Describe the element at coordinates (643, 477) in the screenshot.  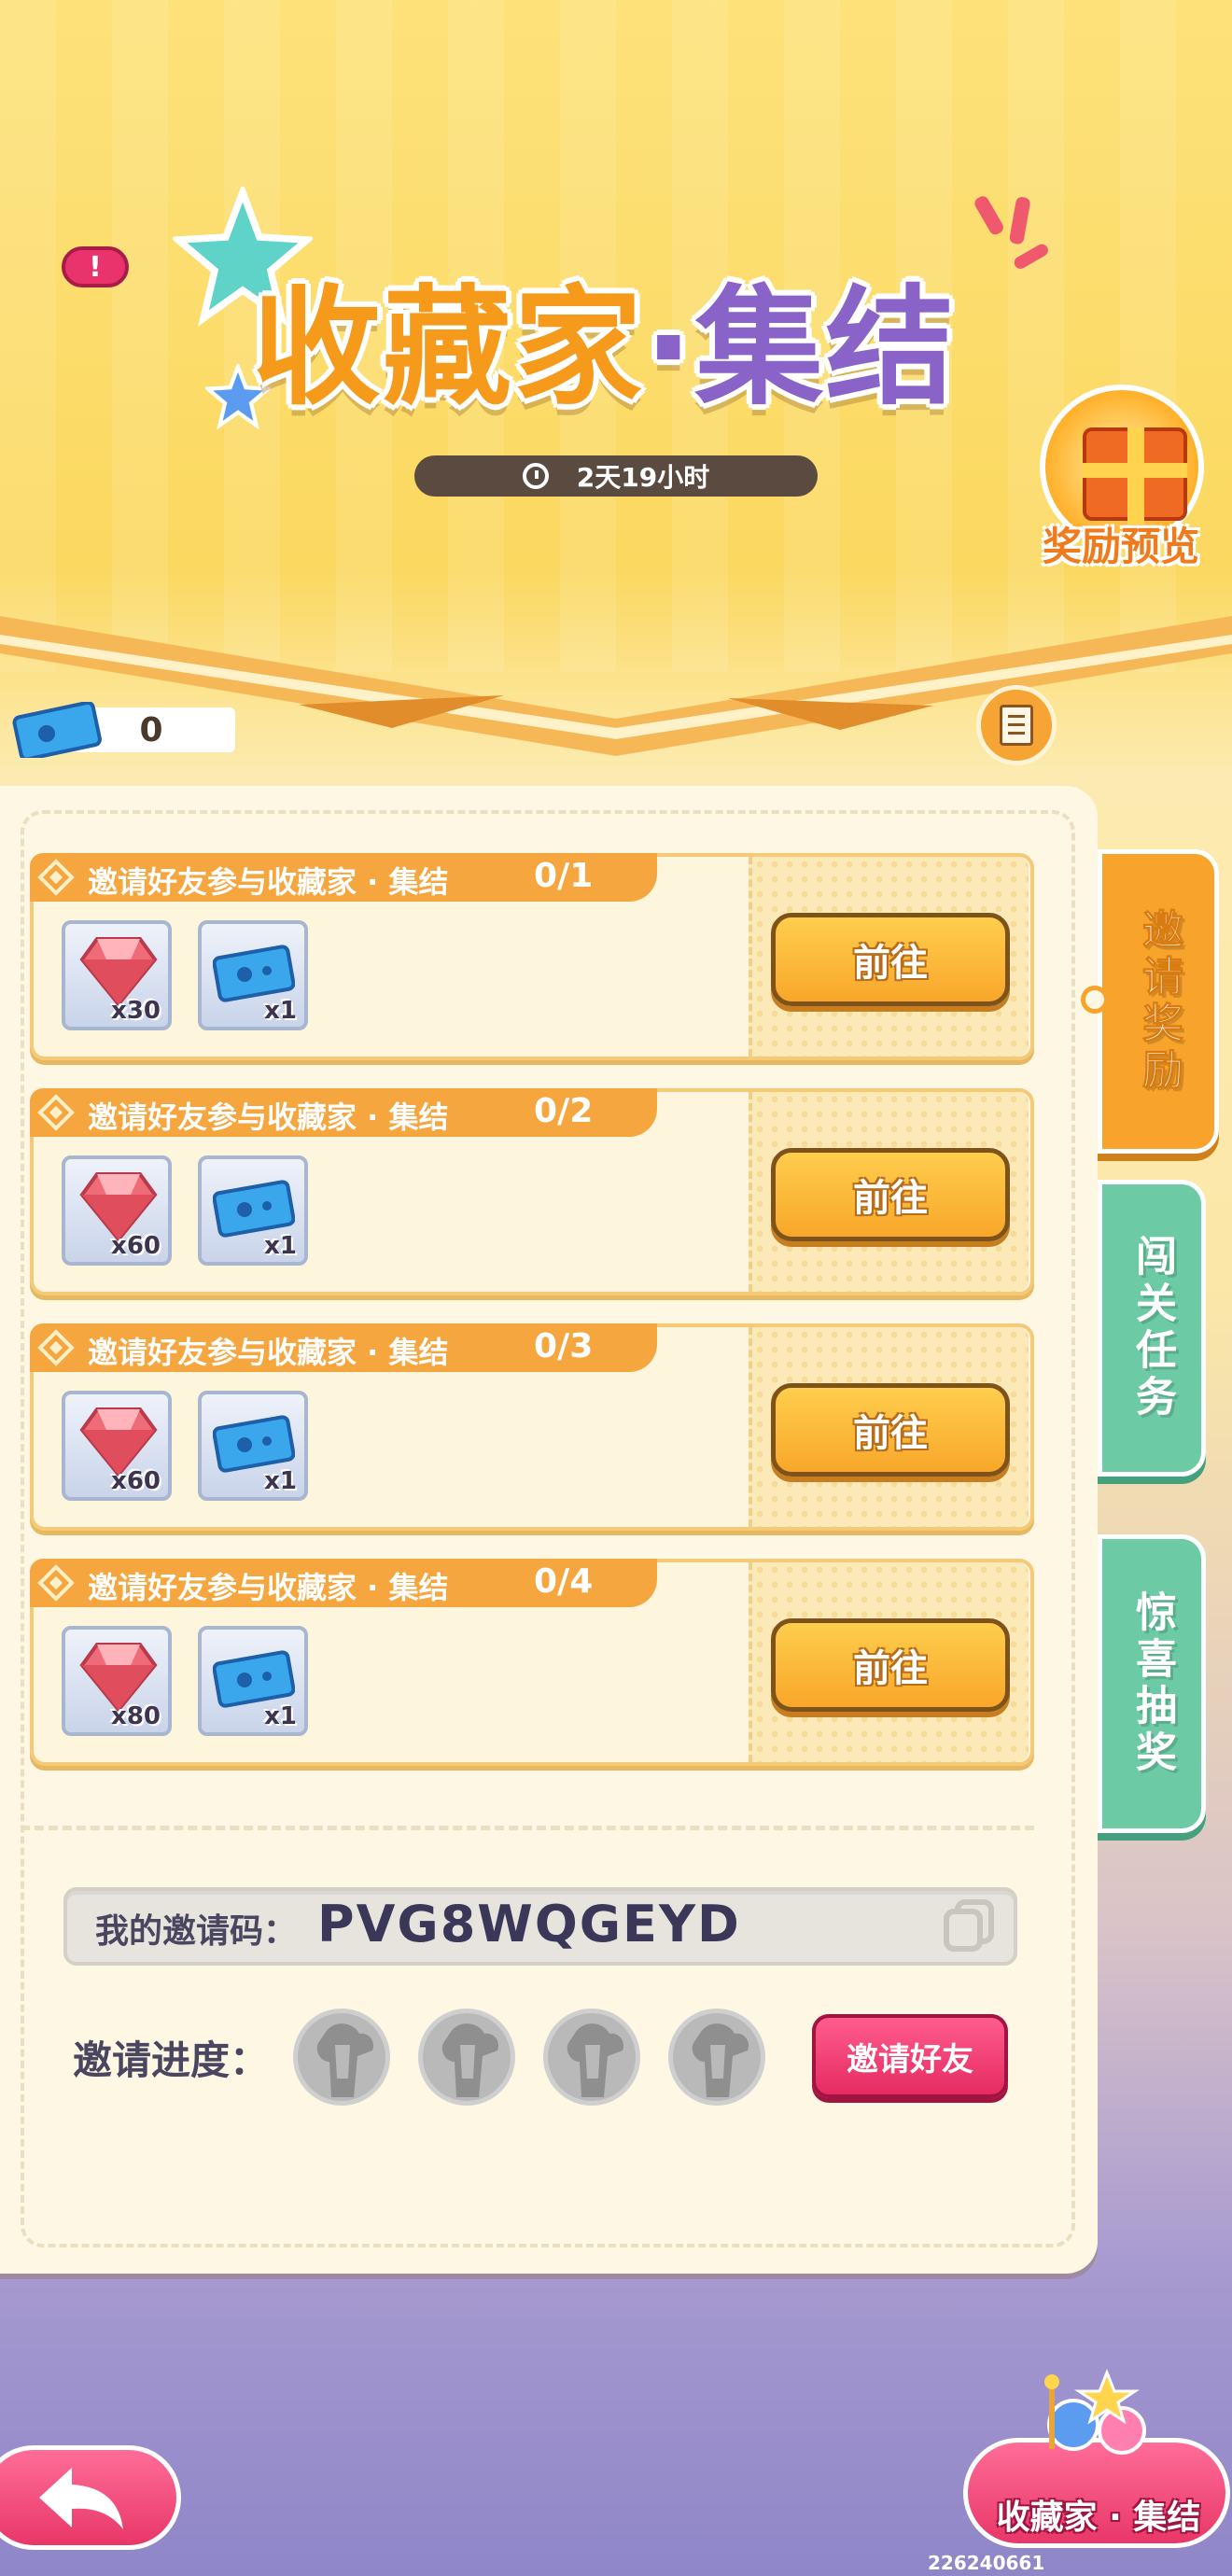
I see `countdown-text: 2天19小时` at that location.